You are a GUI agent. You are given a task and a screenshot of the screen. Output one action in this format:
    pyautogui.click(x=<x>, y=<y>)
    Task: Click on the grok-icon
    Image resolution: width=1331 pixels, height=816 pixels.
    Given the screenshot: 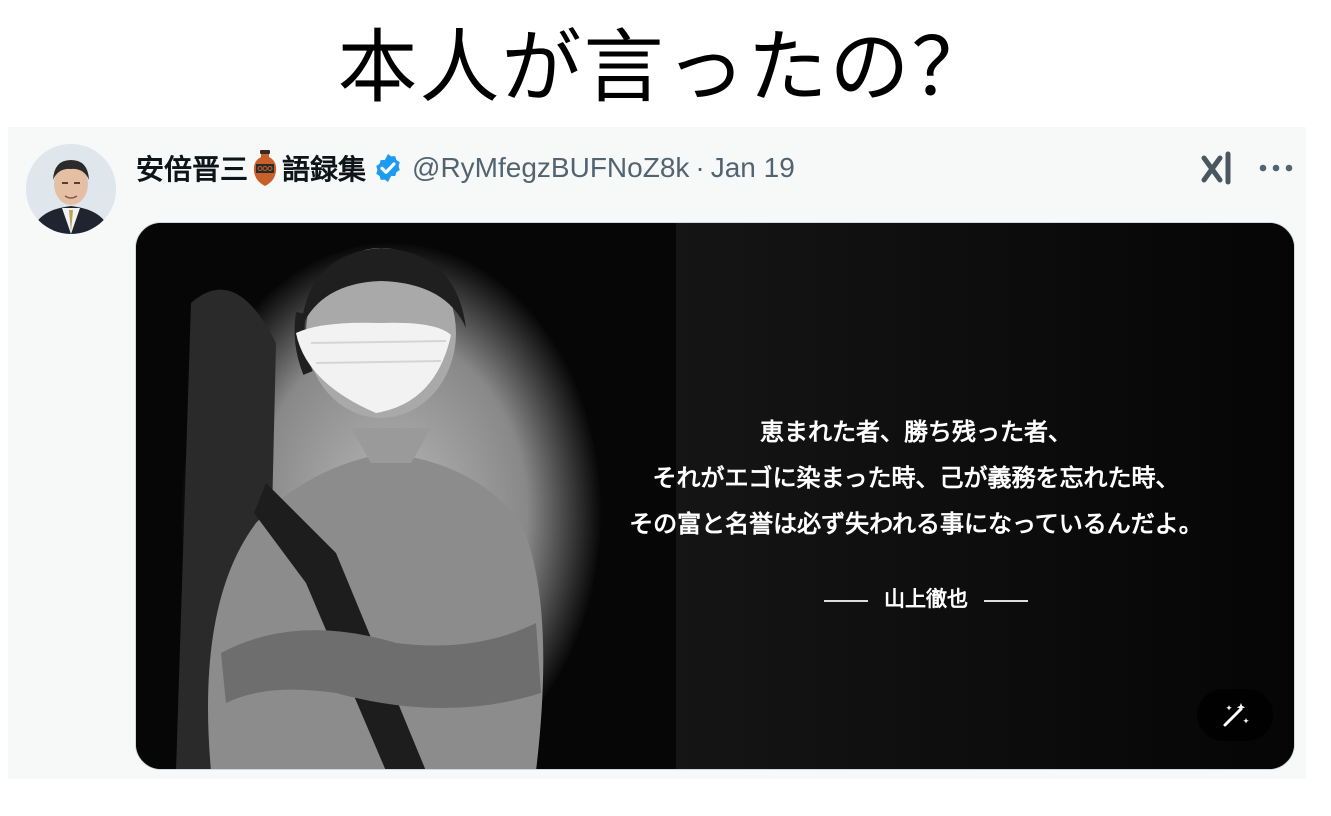 What is the action you would take?
    pyautogui.click(x=1218, y=168)
    